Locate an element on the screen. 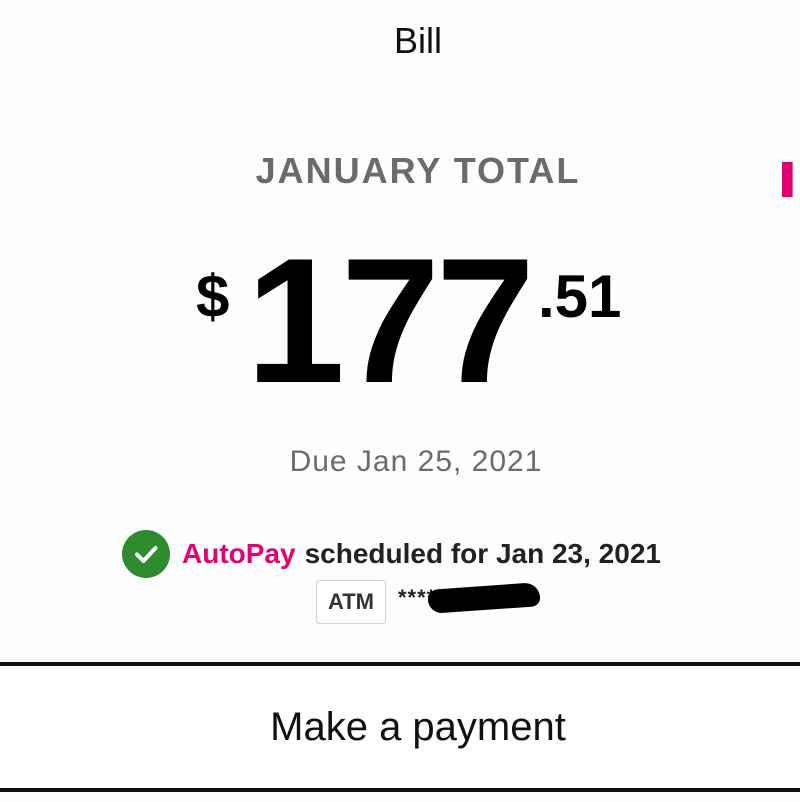 Image resolution: width=800 pixels, height=802 pixels. check-circle-icon is located at coordinates (146, 554).